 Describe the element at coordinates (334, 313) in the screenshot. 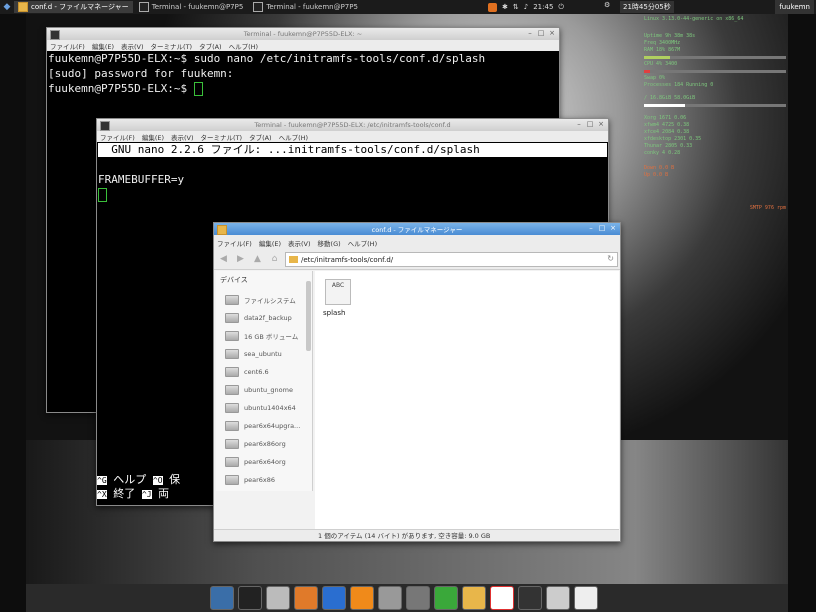

I see `file-name: splash` at that location.